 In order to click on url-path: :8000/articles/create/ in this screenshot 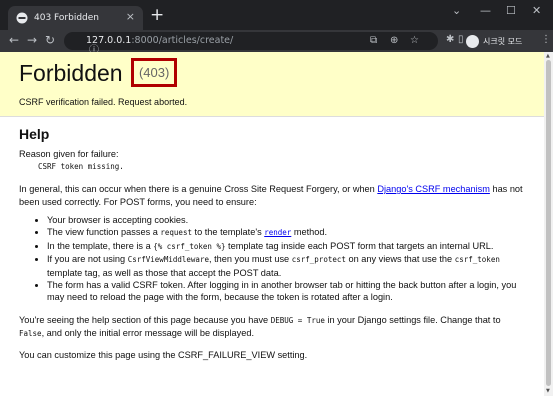, I will do `click(182, 40)`.